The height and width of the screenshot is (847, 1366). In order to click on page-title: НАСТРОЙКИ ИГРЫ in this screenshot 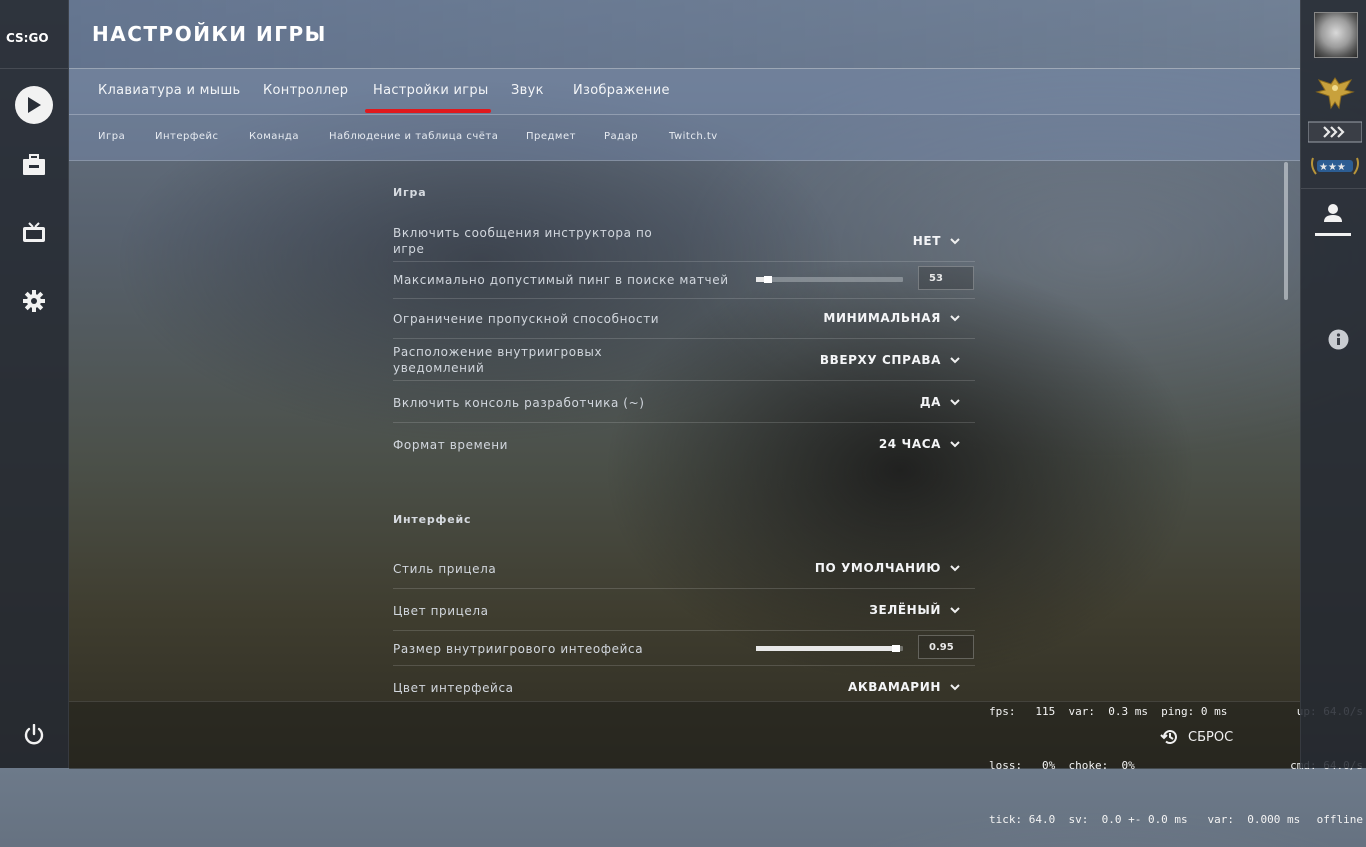, I will do `click(209, 34)`.